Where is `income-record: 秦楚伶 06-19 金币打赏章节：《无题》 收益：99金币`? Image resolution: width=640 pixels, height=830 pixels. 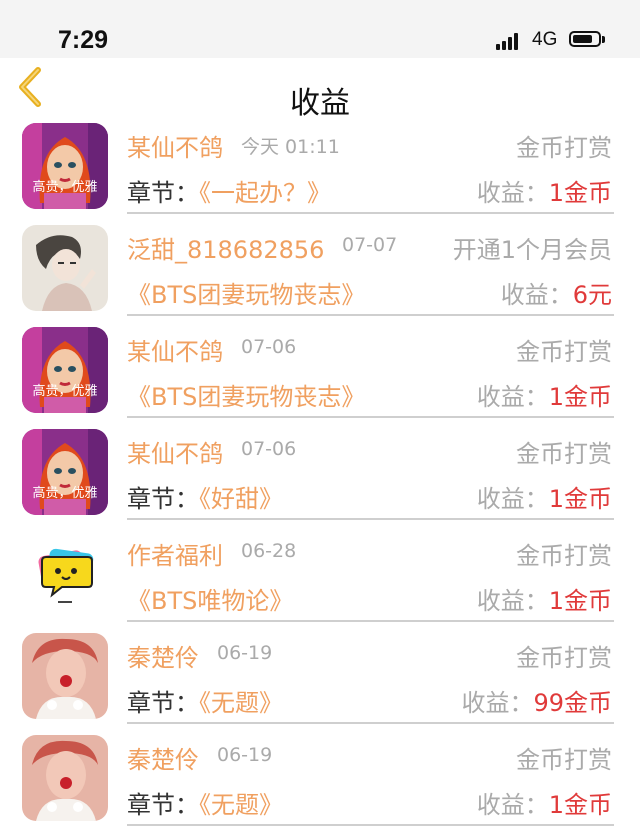 income-record: 秦楚伶 06-19 金币打赏章节：《无题》 收益：99金币 is located at coordinates (320, 677).